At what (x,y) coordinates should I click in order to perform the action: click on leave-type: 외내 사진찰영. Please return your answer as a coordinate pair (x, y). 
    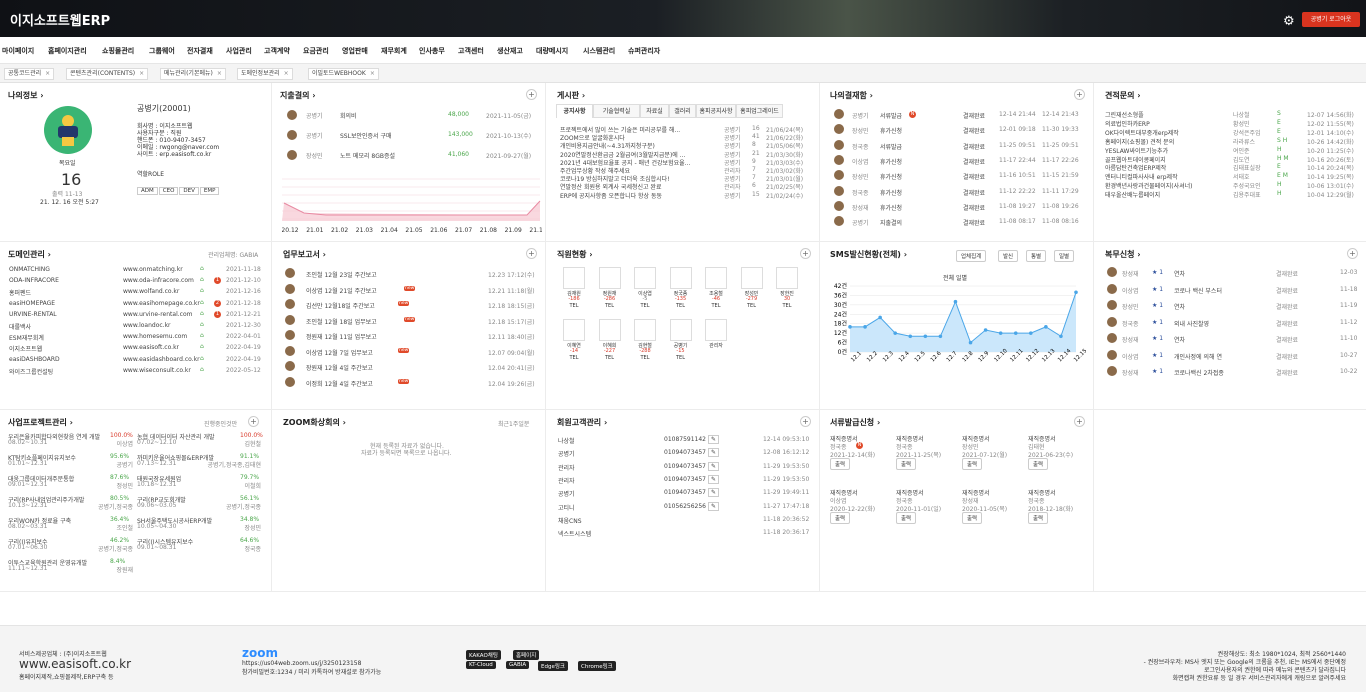
    Looking at the image, I should click on (1191, 323).